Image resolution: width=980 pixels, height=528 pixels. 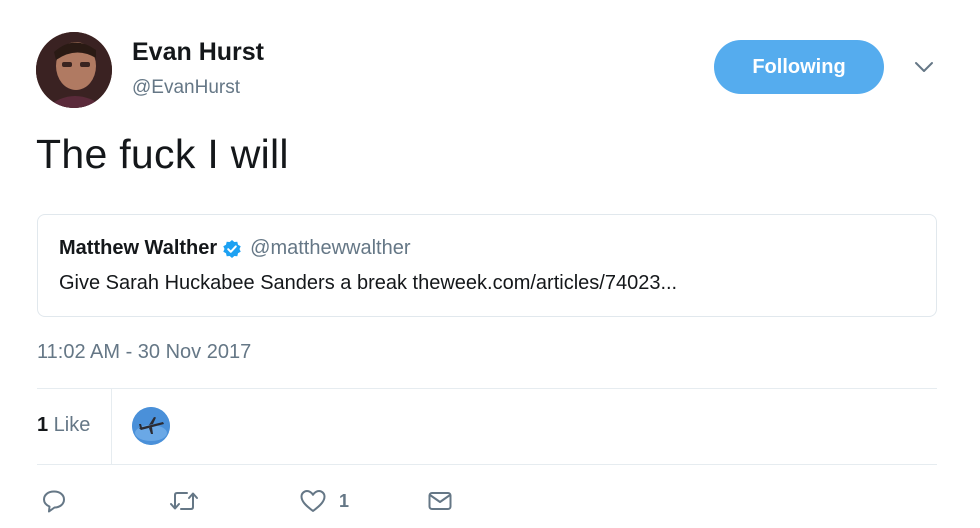 I want to click on tweet-timestamp: 11:02 AM - 30 Nov 2017, so click(x=144, y=352).